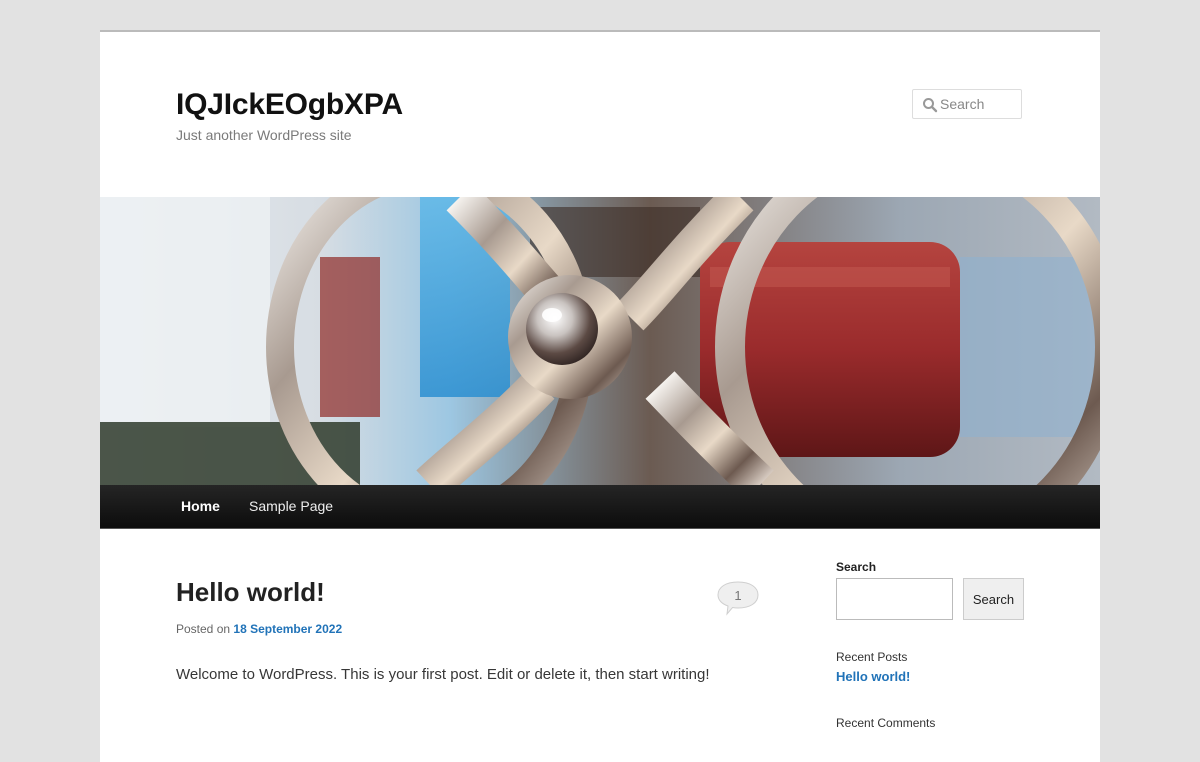 The height and width of the screenshot is (762, 1200). What do you see at coordinates (856, 567) in the screenshot?
I see `sidebar-search-label: Search` at bounding box center [856, 567].